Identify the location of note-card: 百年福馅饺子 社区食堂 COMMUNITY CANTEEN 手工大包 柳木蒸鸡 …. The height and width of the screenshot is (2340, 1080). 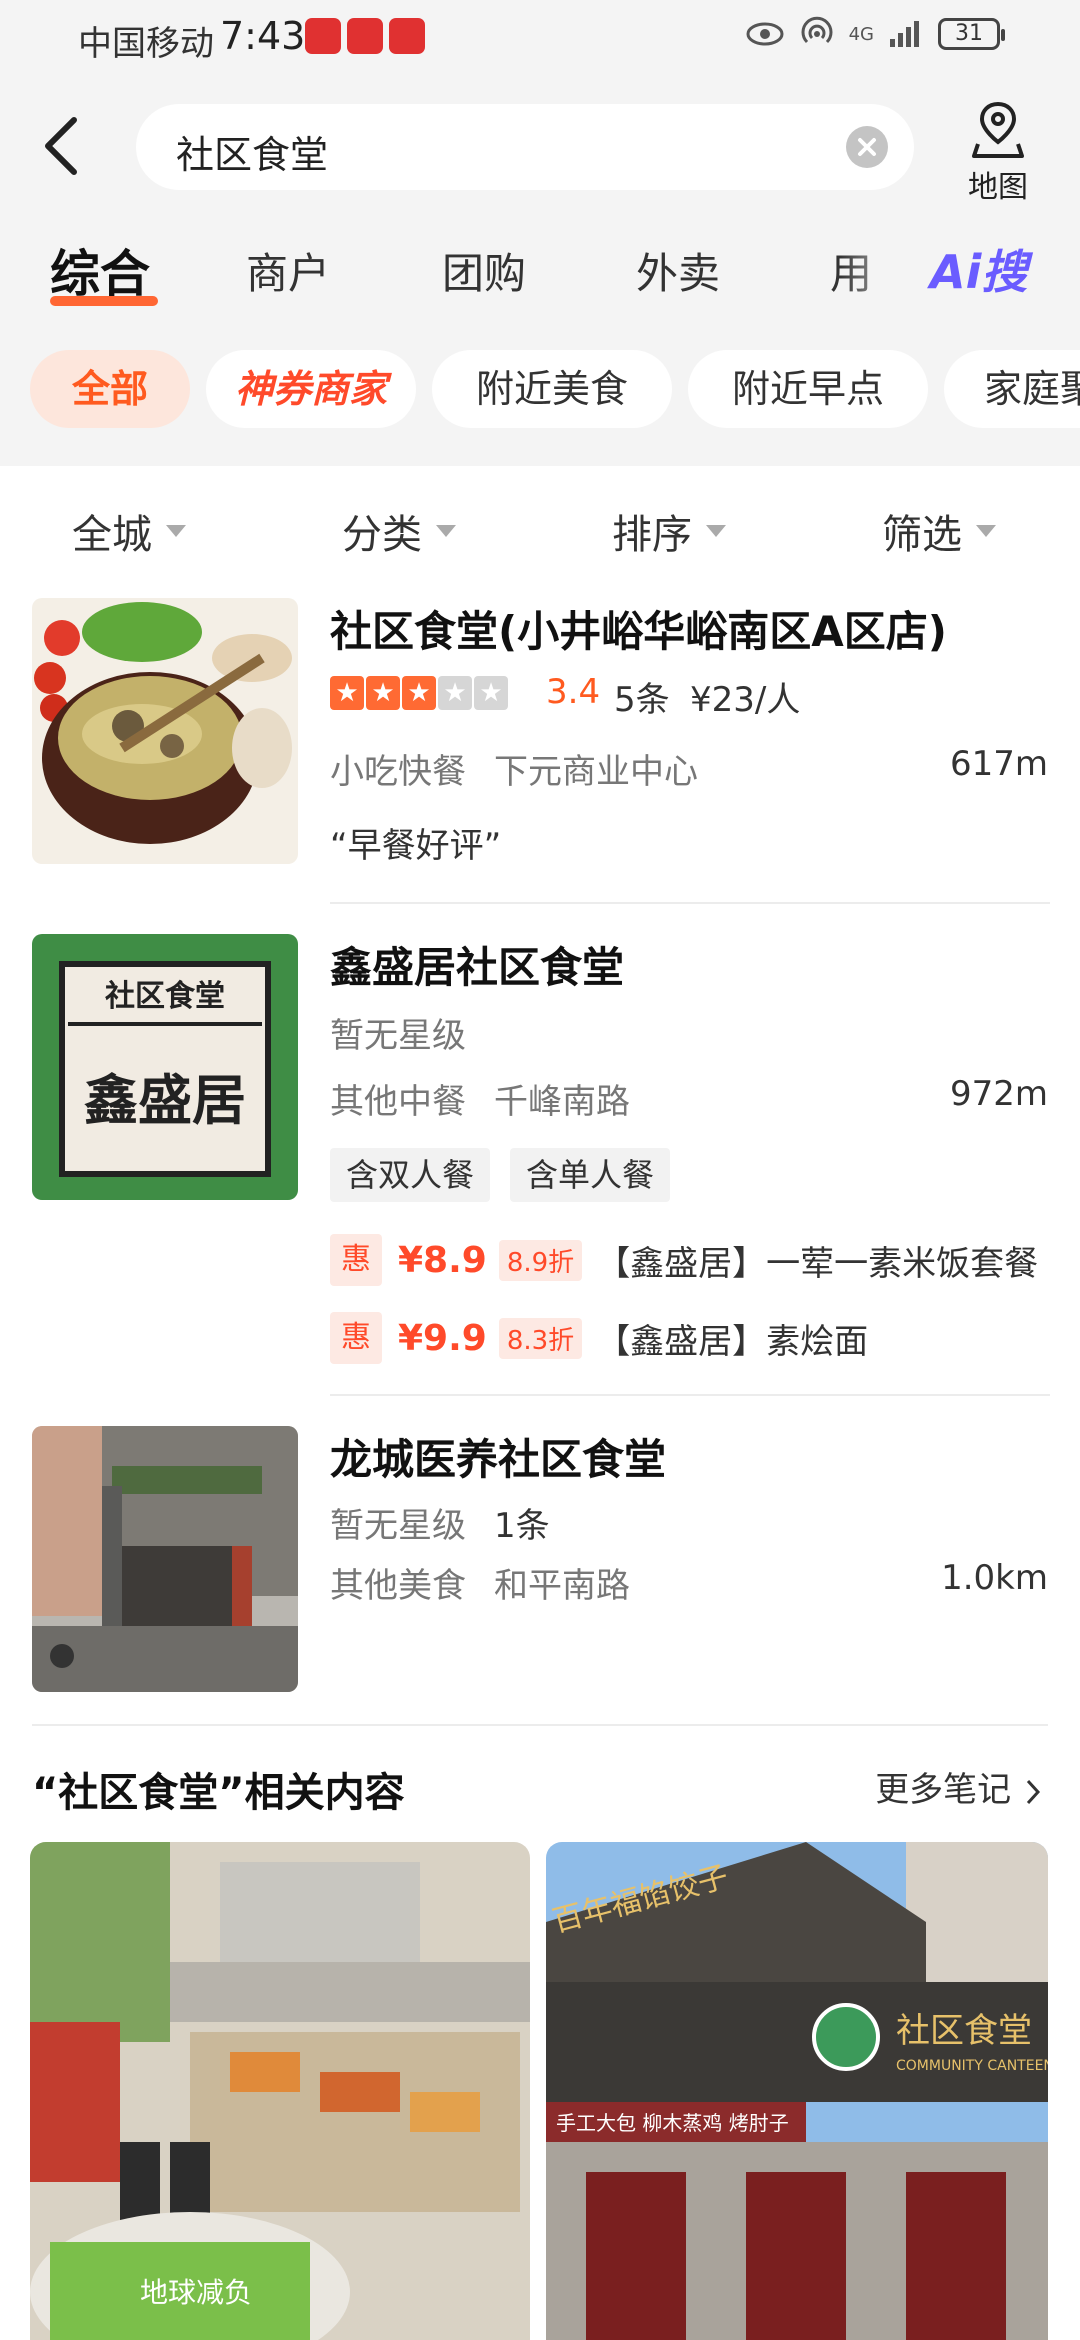
(797, 2091).